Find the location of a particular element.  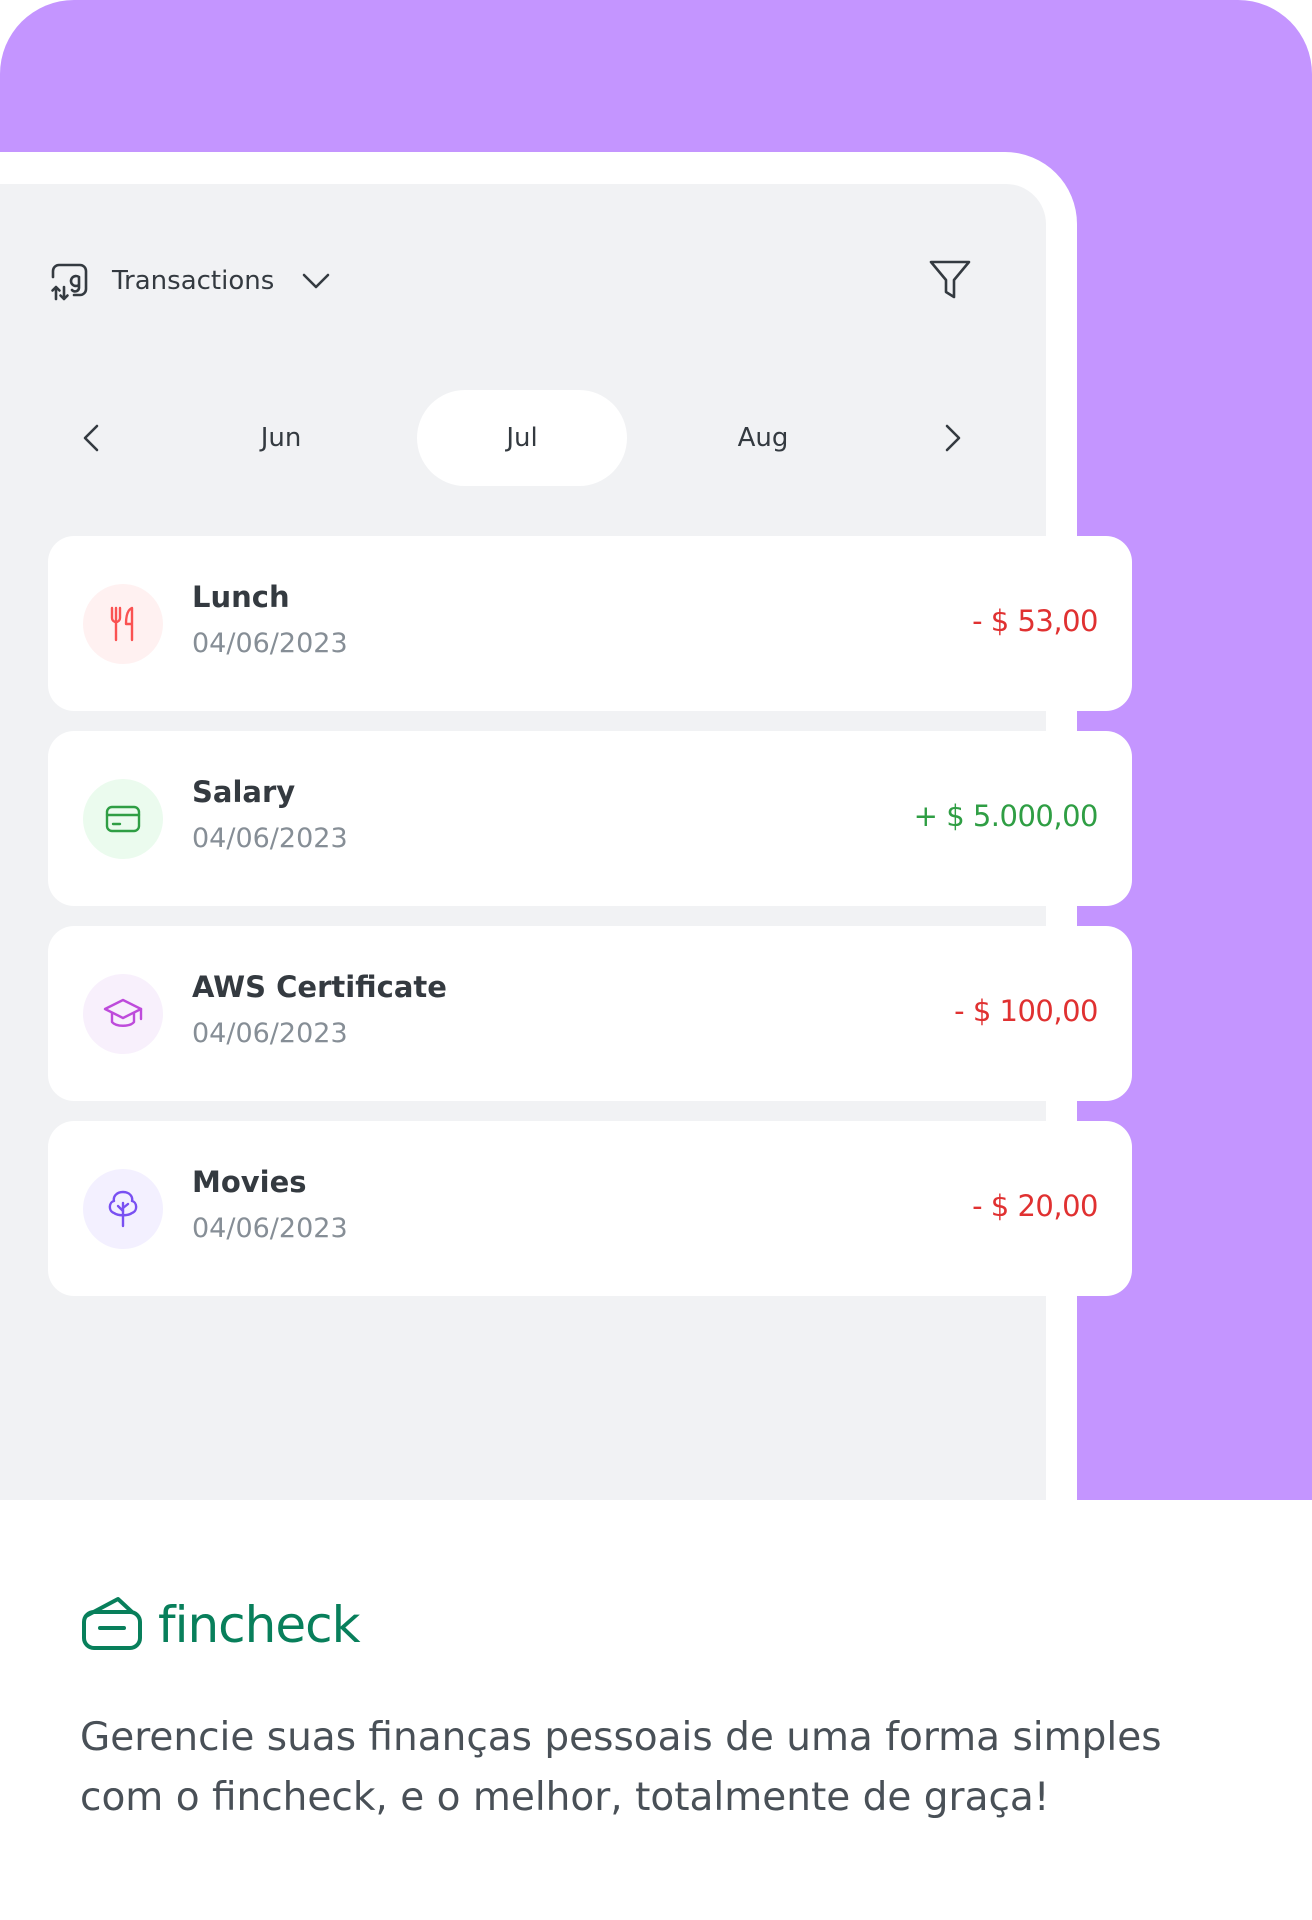

transactions-icon is located at coordinates (70, 281).